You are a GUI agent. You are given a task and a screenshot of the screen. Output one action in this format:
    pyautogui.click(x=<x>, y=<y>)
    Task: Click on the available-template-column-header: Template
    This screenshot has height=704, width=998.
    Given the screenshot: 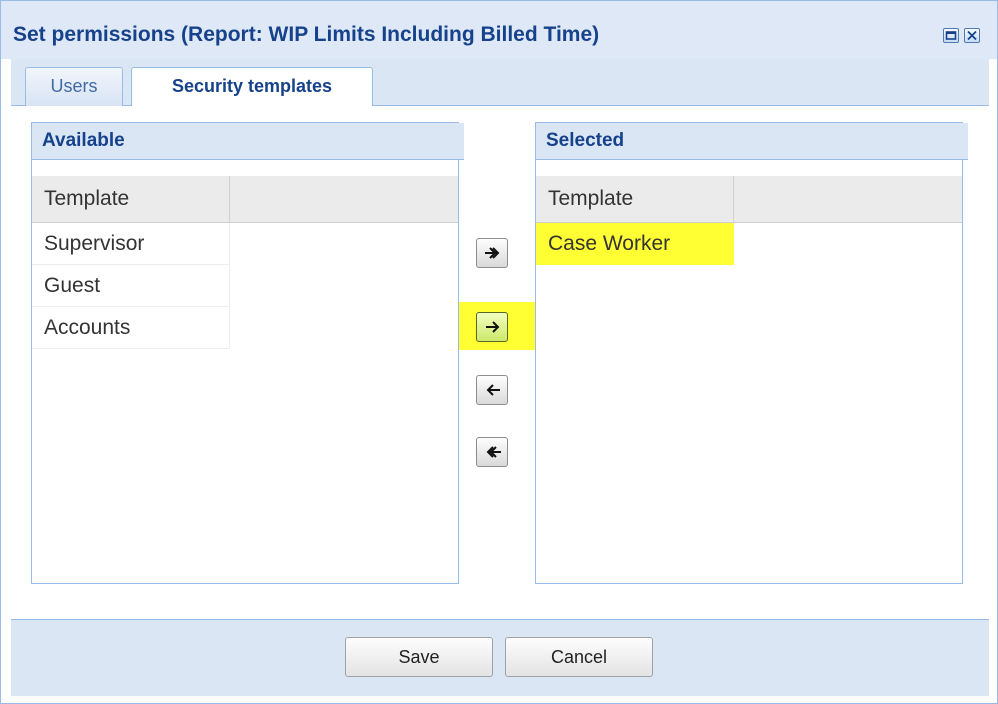 What is the action you would take?
    pyautogui.click(x=131, y=199)
    